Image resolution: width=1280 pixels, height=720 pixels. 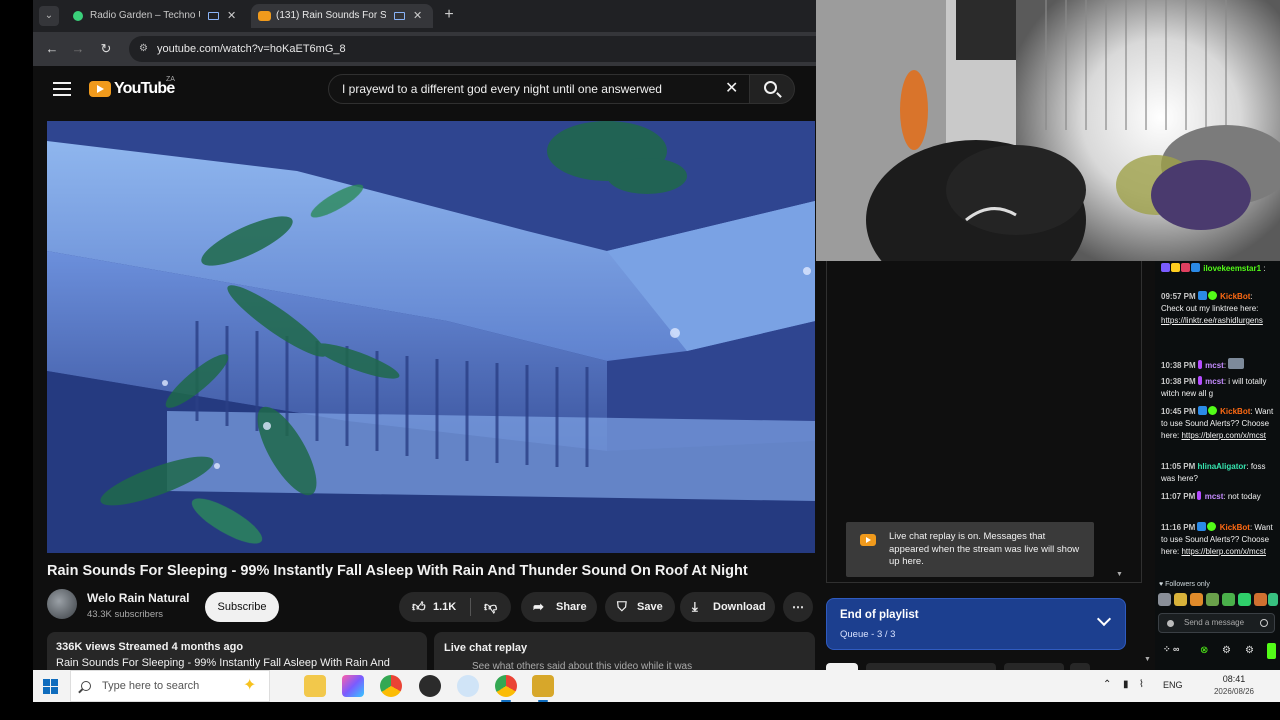 I want to click on site-info-icon: ⚙, so click(x=145, y=49).